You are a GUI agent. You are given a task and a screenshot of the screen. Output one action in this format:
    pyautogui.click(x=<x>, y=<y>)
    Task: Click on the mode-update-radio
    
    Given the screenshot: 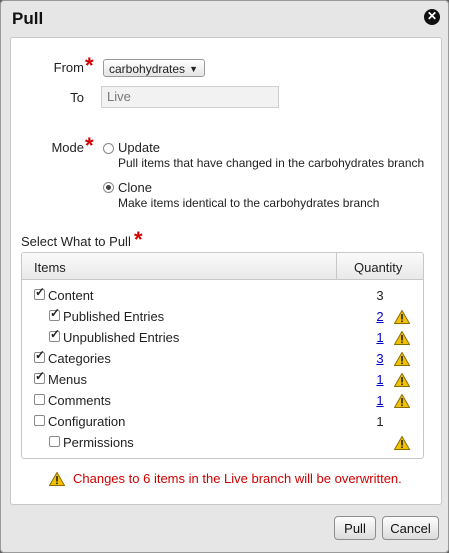 What is the action you would take?
    pyautogui.click(x=108, y=148)
    